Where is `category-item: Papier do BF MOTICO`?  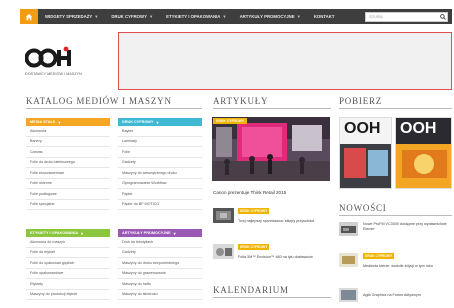 category-item: Papier do BF MOTICO is located at coordinates (160, 205).